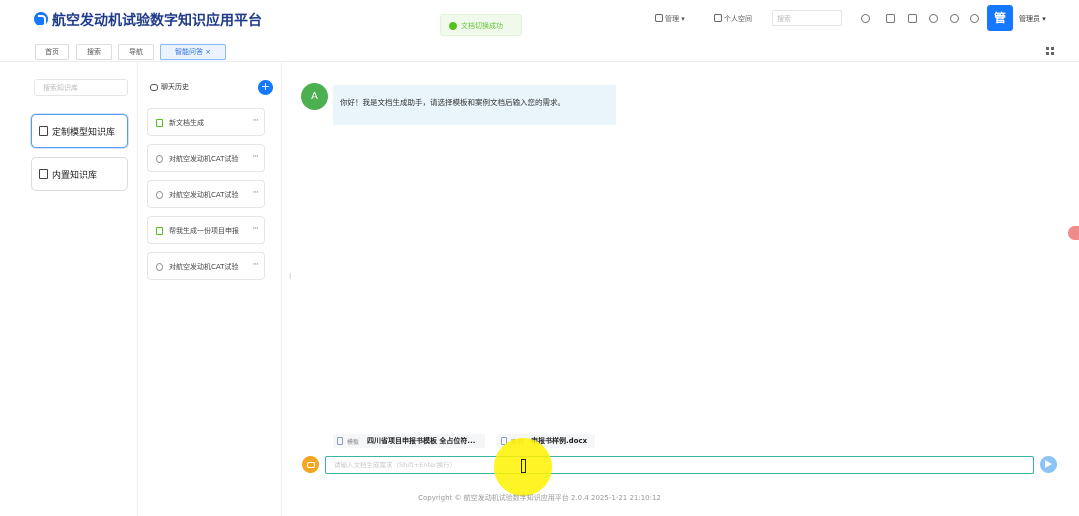 The image size is (1079, 516). Describe the element at coordinates (81, 87) in the screenshot. I see `kb-search-input: 搜索知识库` at that location.